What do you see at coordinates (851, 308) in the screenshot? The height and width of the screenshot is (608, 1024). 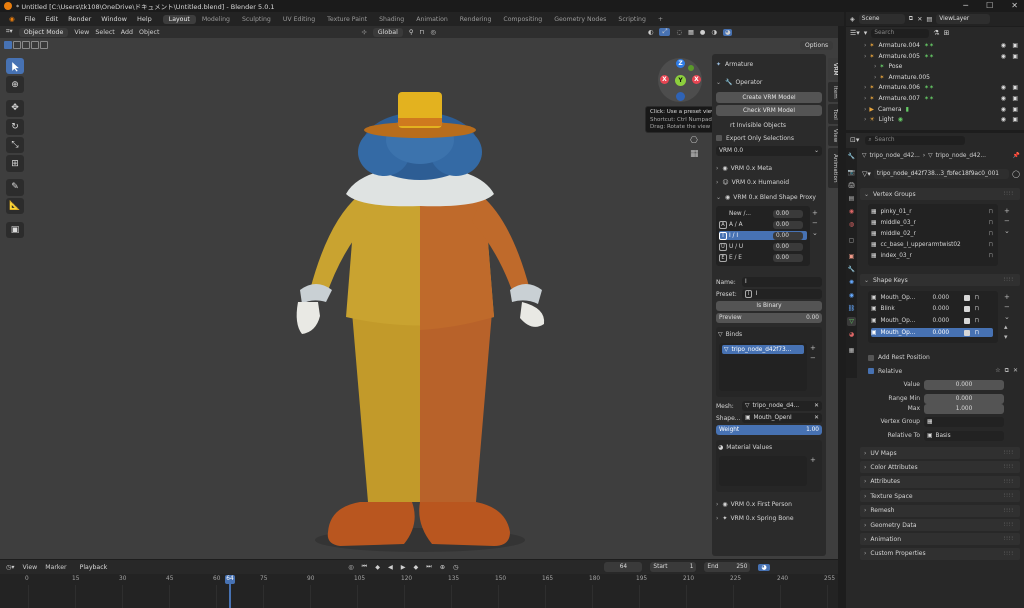 I see `constraints-tab-icon: ⛓` at bounding box center [851, 308].